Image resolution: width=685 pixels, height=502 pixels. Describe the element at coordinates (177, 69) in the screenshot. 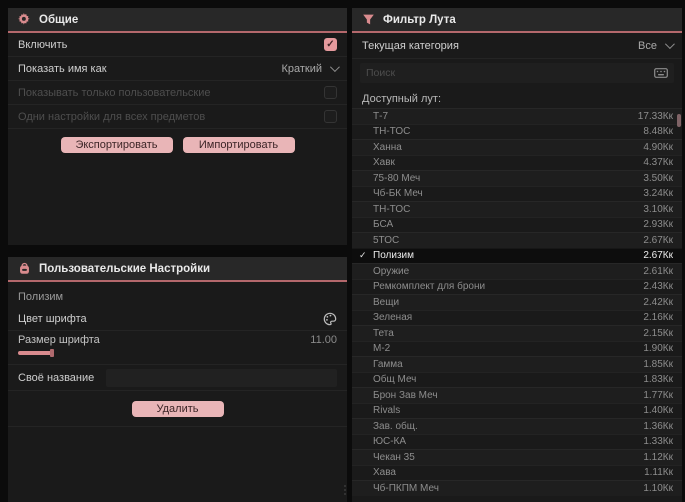

I see `show-name-row: Показать имя как Краткий` at that location.